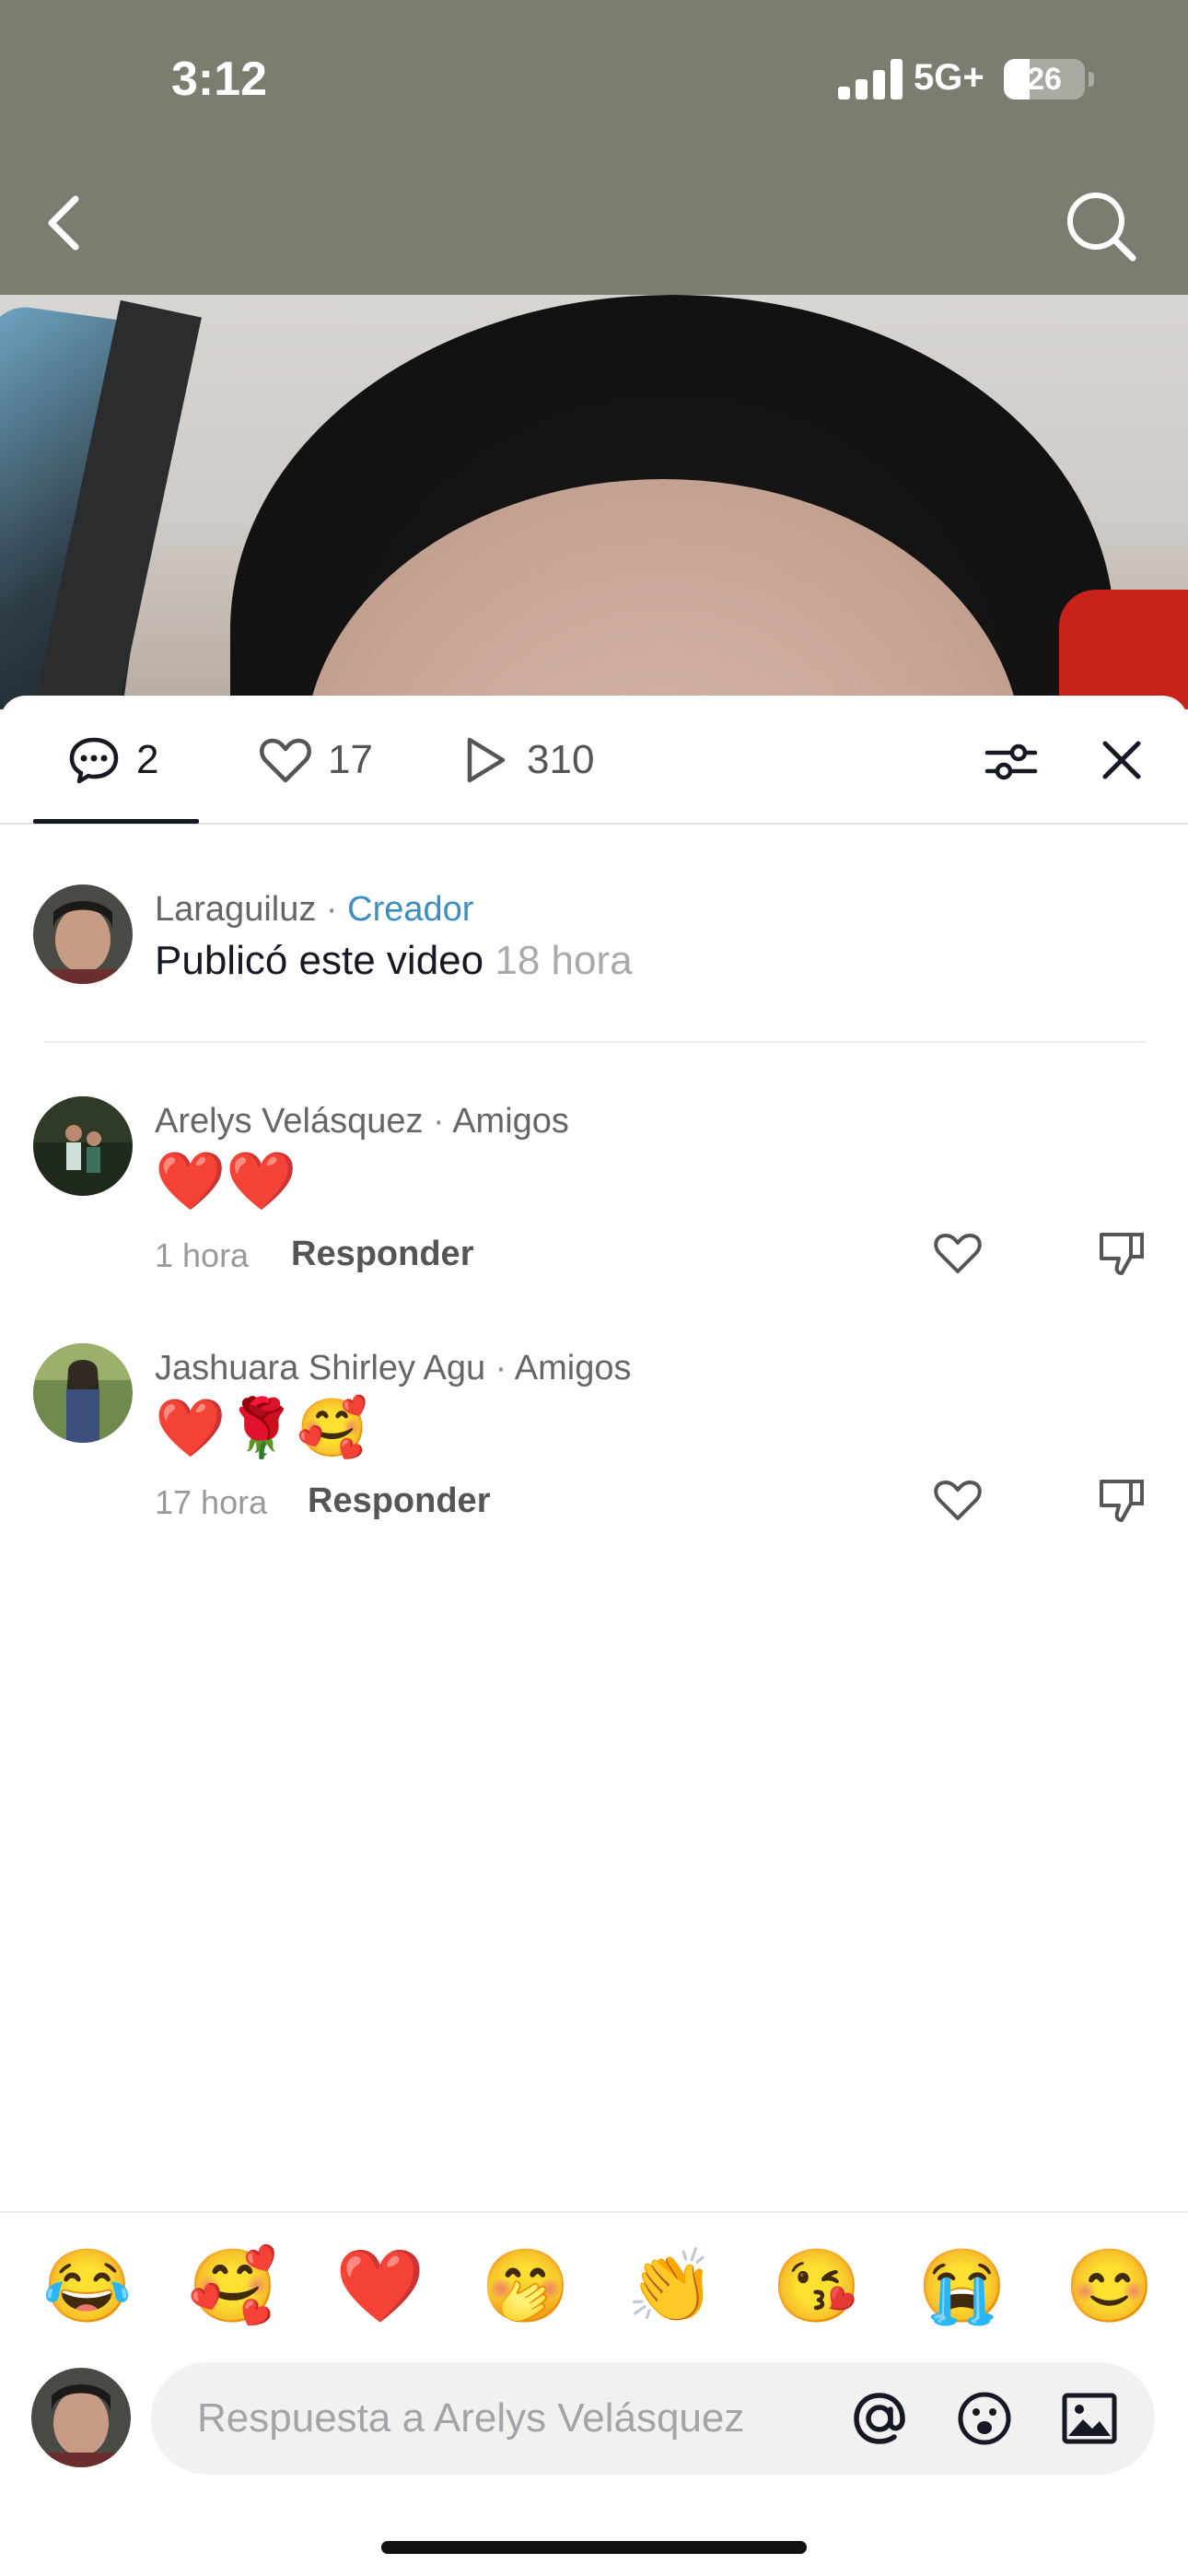  What do you see at coordinates (594, 2547) in the screenshot?
I see `home-indicator` at bounding box center [594, 2547].